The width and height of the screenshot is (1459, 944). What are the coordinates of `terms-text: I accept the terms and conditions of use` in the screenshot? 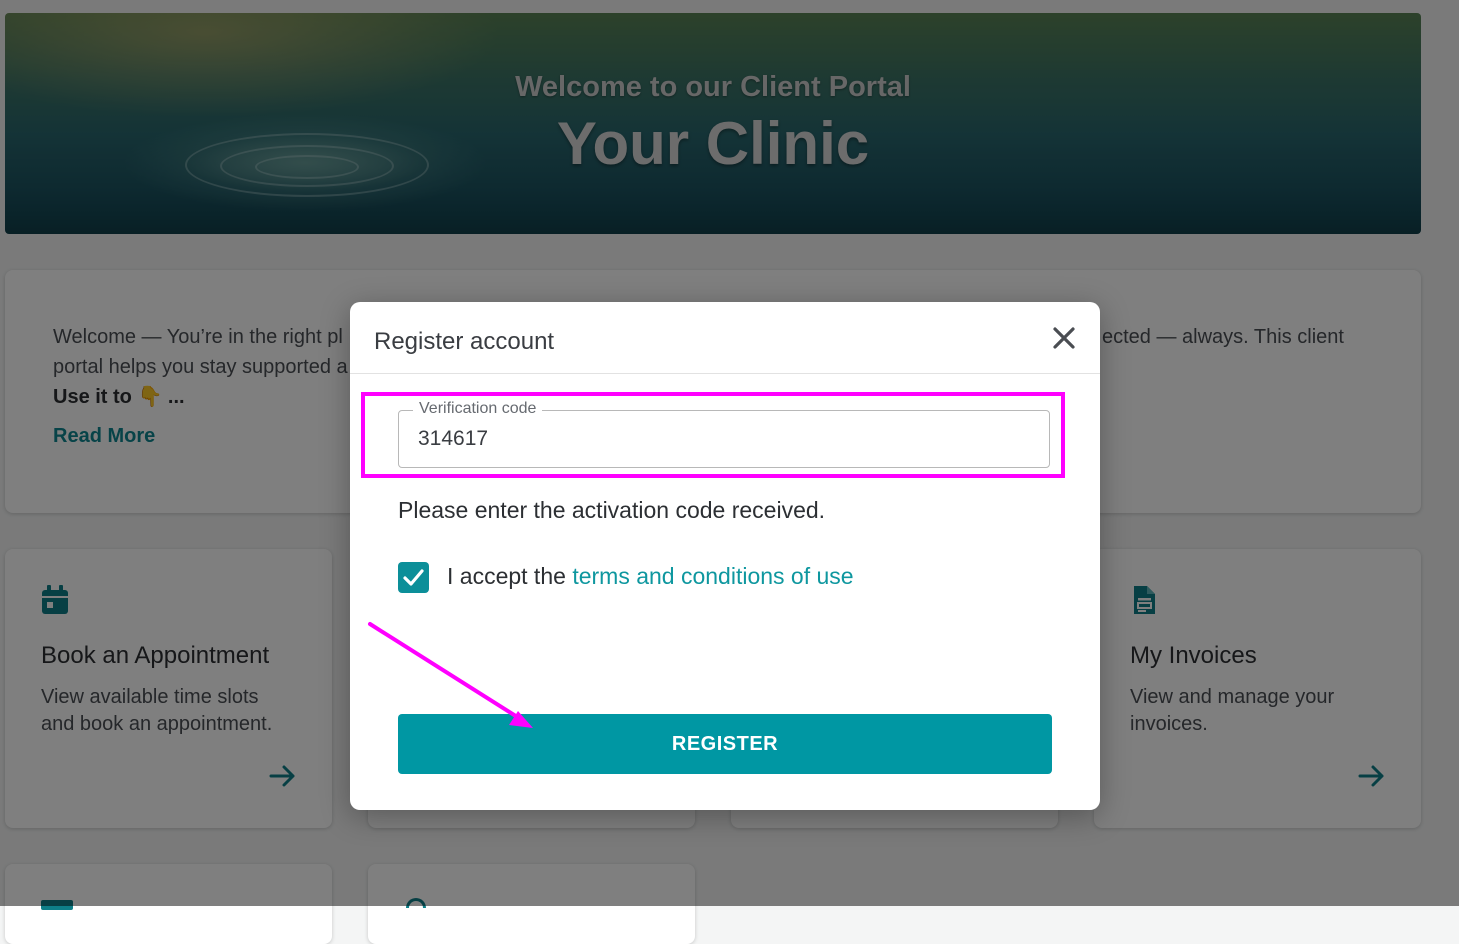 It's located at (650, 576).